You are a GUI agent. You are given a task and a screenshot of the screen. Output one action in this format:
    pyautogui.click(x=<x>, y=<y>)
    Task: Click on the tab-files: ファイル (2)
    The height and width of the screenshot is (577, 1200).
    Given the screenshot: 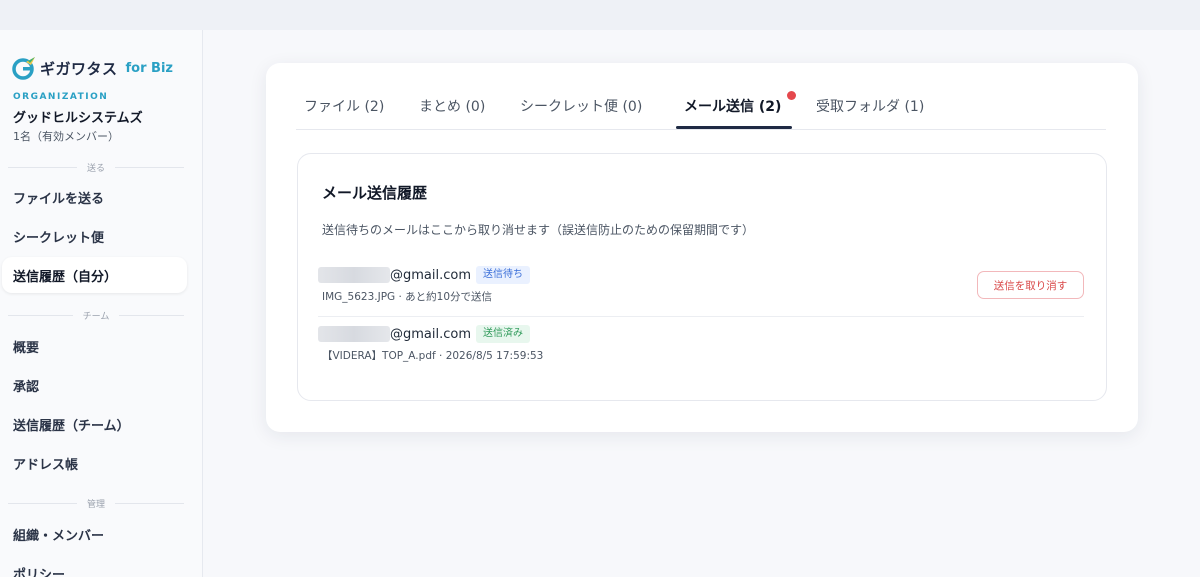 What is the action you would take?
    pyautogui.click(x=344, y=106)
    